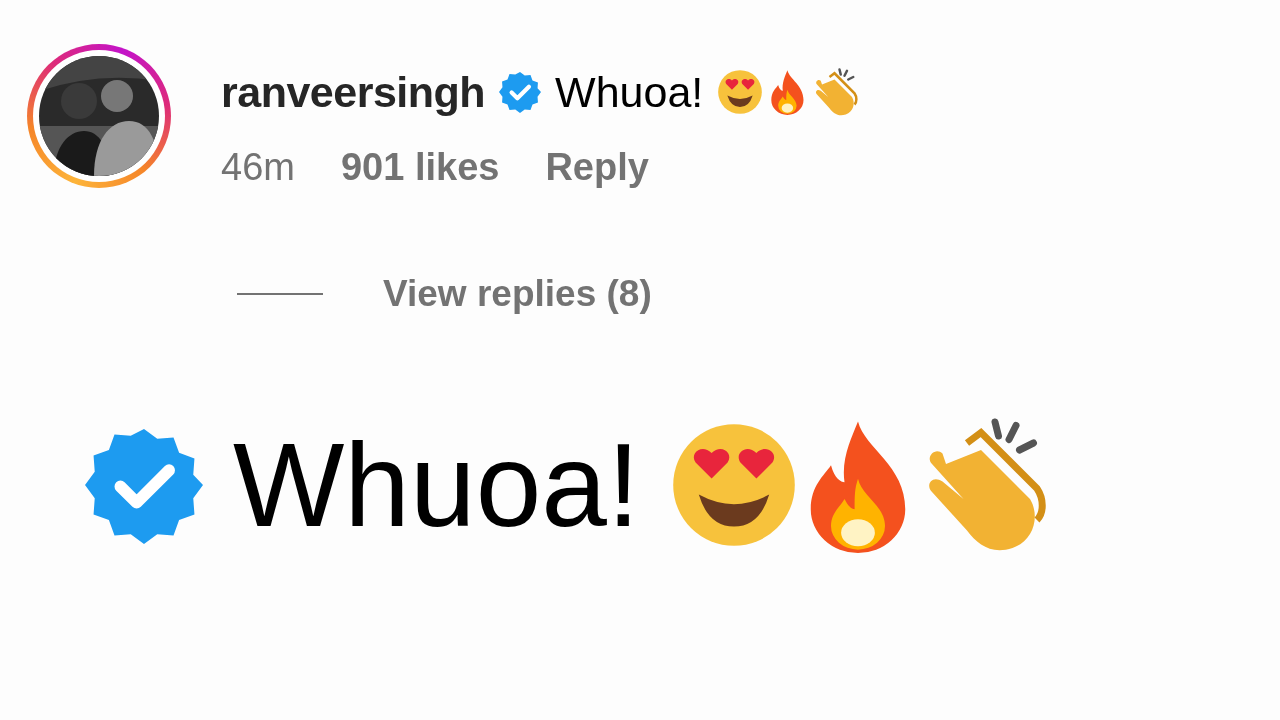 The image size is (1280, 720). I want to click on reply-button: Reply, so click(597, 167).